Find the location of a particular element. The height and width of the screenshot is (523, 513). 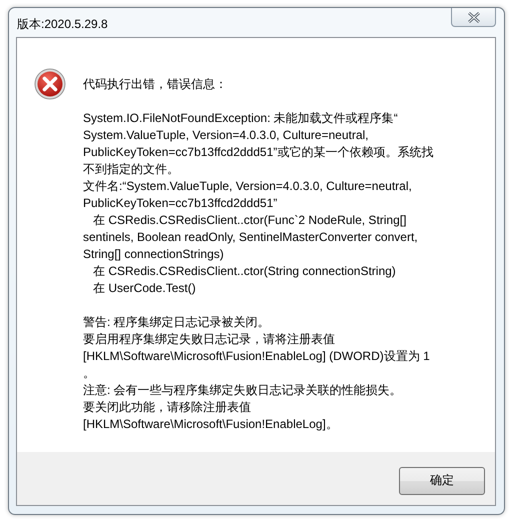

close-button is located at coordinates (473, 17).